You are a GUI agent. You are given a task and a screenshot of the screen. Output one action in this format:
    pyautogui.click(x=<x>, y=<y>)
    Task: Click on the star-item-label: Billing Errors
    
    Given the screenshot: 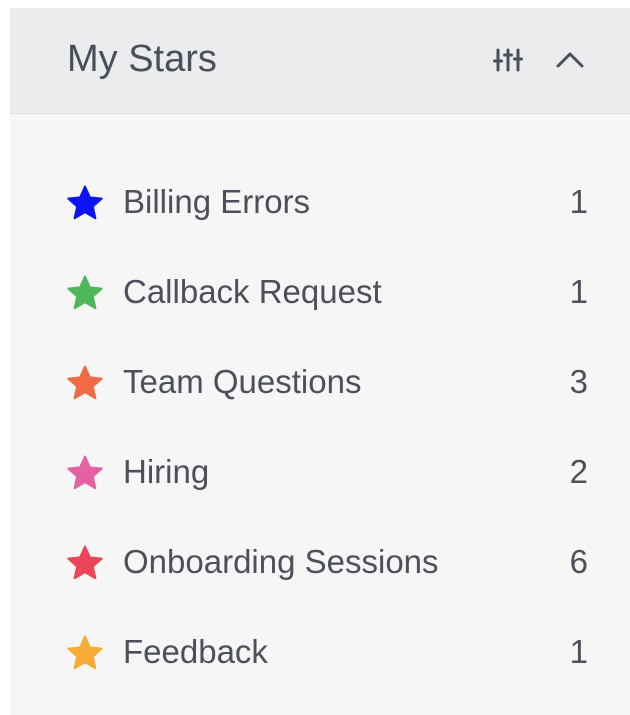 What is the action you would take?
    pyautogui.click(x=217, y=201)
    